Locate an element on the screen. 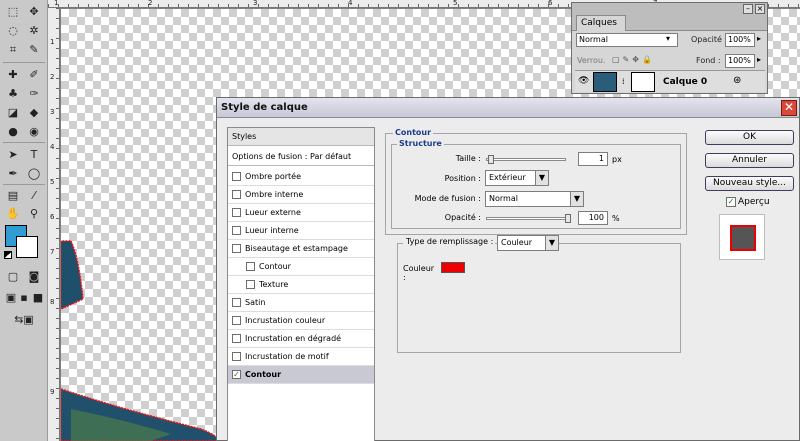 This screenshot has width=800, height=441. toolbox-divider is located at coordinates (24, 62).